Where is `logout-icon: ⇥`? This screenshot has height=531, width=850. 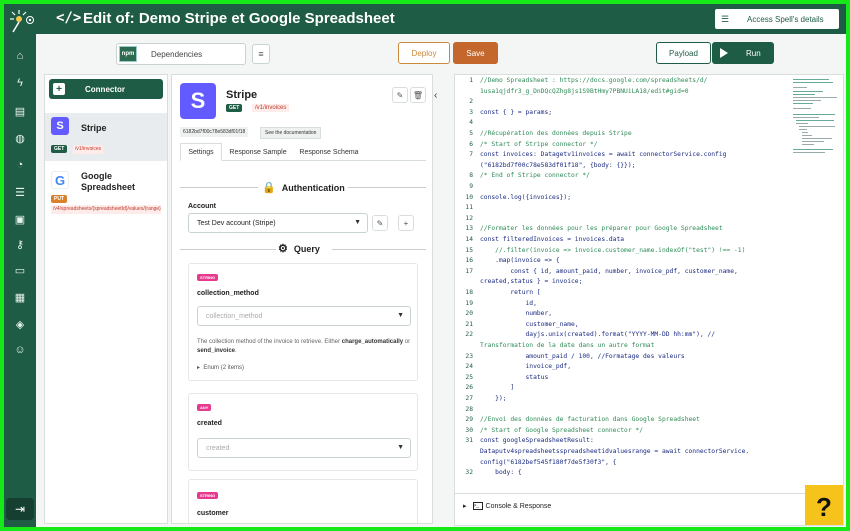
logout-icon: ⇥ is located at coordinates (20, 509).